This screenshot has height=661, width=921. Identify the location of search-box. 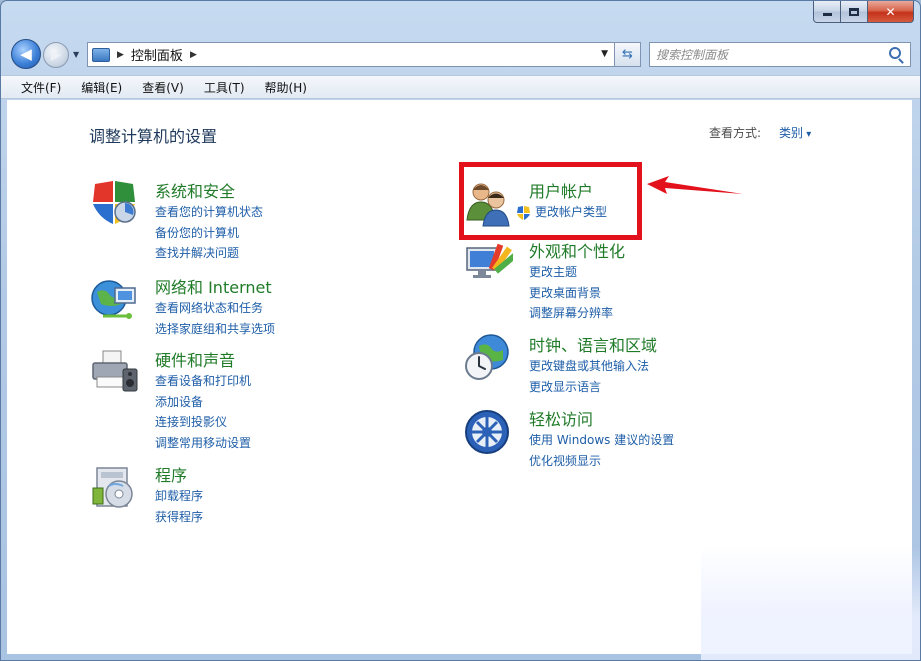
(780, 54).